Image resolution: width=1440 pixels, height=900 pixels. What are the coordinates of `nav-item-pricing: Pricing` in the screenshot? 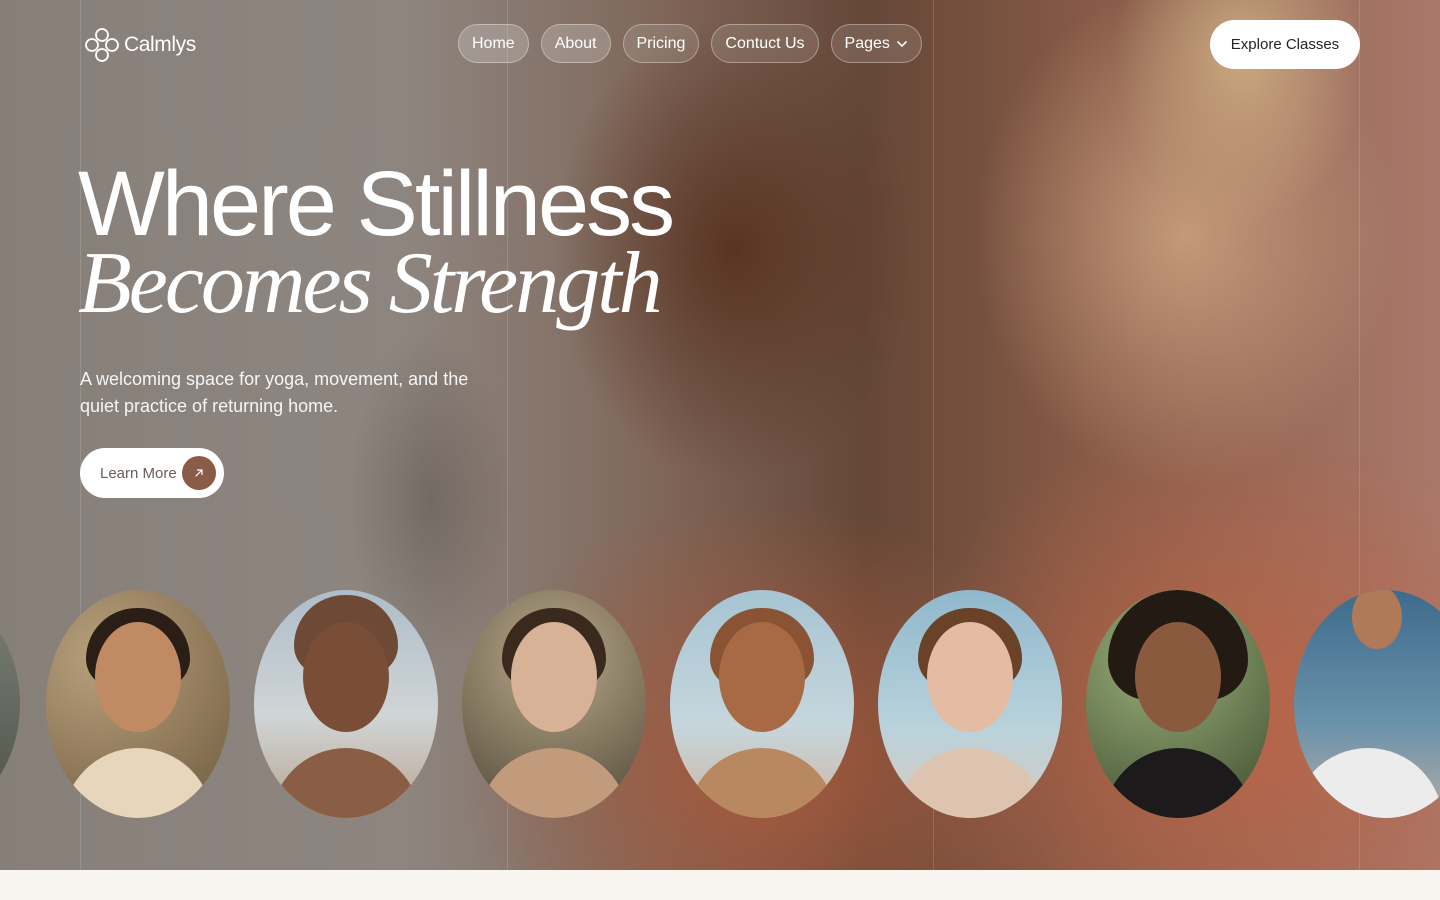 It's located at (661, 43).